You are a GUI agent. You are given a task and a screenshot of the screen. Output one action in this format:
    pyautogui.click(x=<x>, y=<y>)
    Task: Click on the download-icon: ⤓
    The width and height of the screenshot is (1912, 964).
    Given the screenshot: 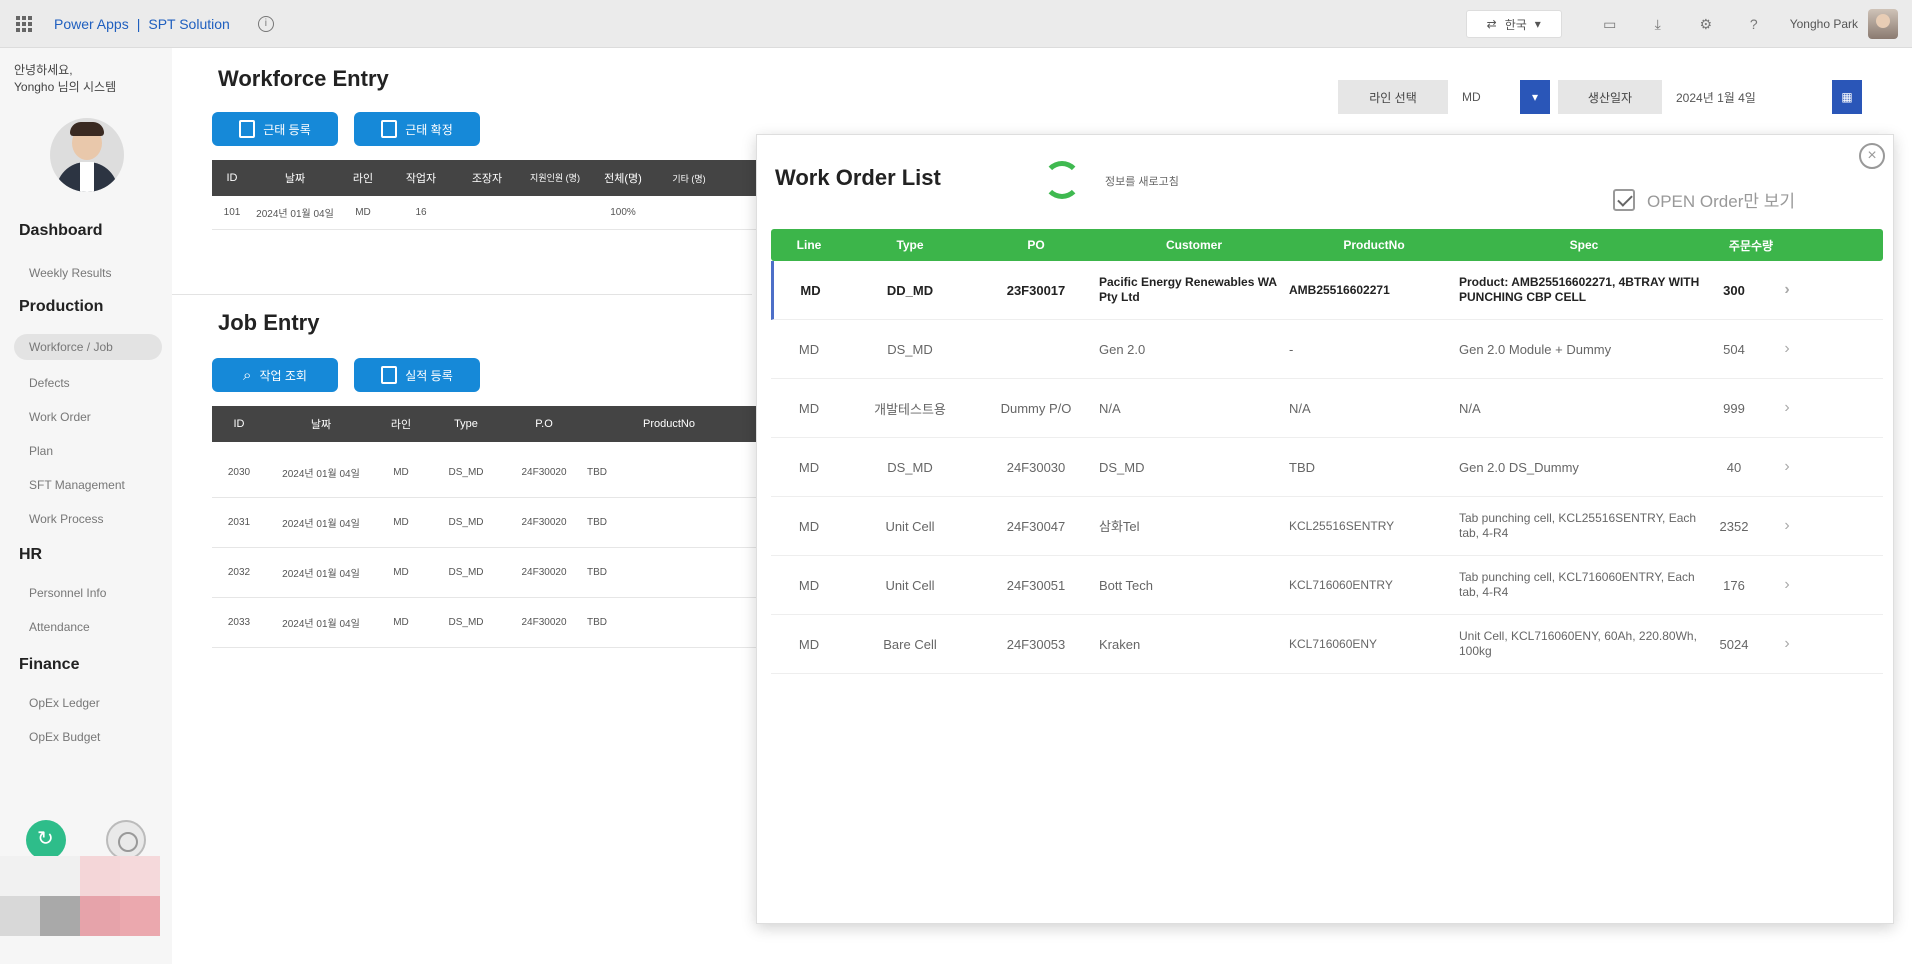 What is the action you would take?
    pyautogui.click(x=1658, y=24)
    